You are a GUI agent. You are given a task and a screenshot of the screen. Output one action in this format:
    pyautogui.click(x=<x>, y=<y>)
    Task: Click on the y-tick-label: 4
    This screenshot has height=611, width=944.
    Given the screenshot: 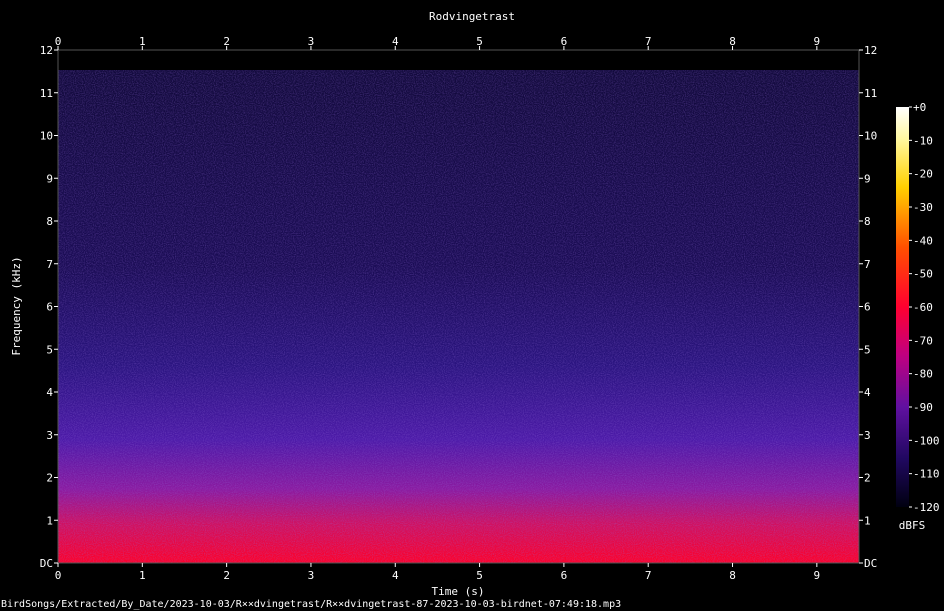 What is the action you would take?
    pyautogui.click(x=49, y=392)
    